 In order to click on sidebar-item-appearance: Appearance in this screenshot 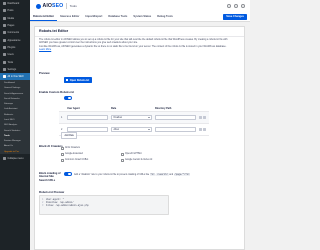, I will do `click(15, 39)`.